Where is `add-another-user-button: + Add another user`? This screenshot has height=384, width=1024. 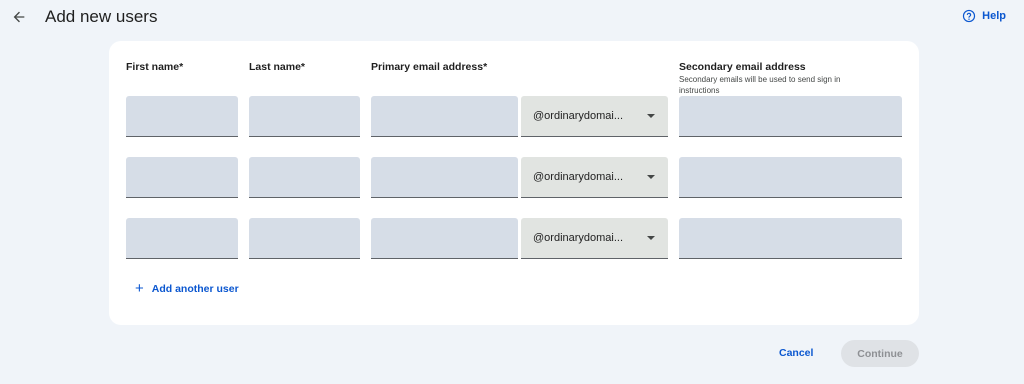
add-another-user-button: + Add another user is located at coordinates (187, 288).